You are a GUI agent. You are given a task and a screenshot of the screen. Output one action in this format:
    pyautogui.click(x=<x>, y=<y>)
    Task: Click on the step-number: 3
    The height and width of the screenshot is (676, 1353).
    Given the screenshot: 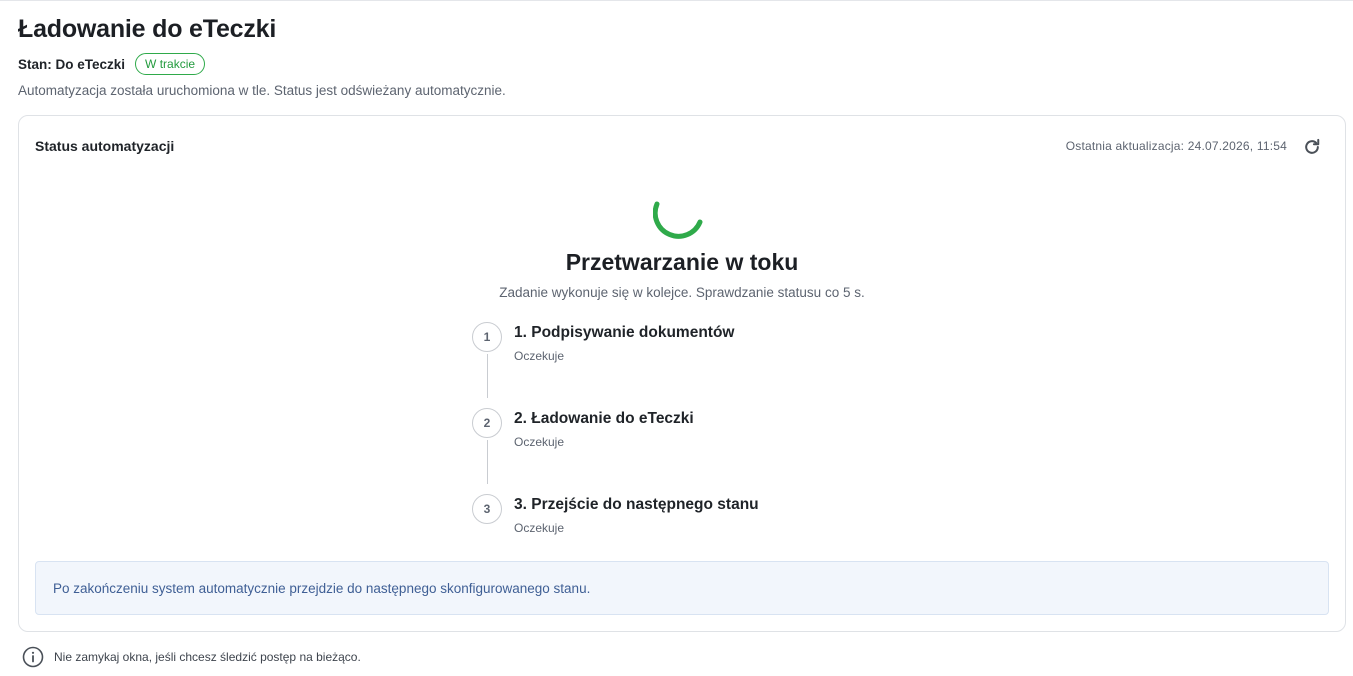 What is the action you would take?
    pyautogui.click(x=487, y=509)
    